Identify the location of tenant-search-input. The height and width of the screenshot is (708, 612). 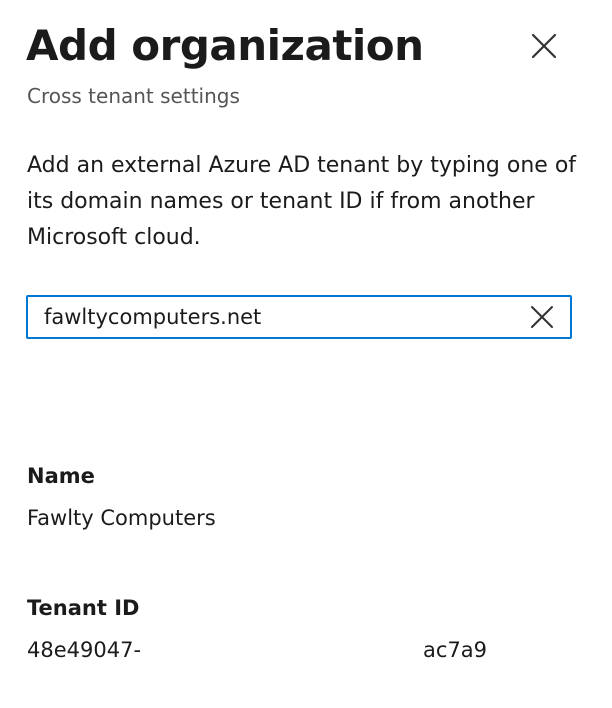
(279, 317).